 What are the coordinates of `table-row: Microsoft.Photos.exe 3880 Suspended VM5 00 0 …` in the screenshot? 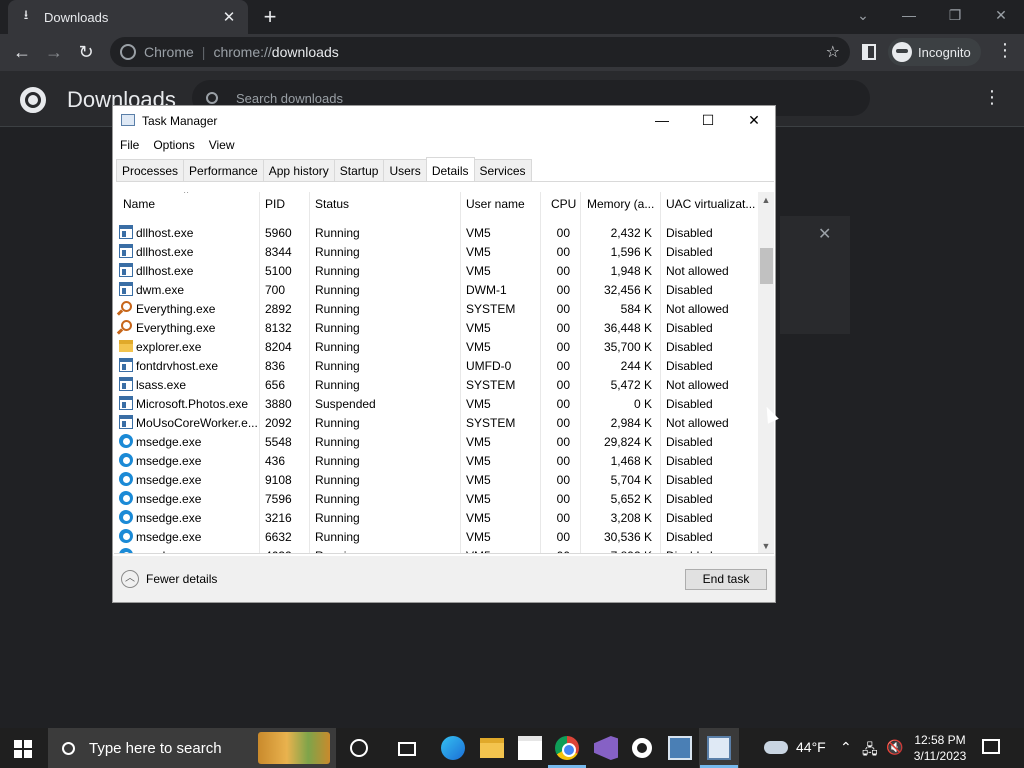 It's located at (438, 403).